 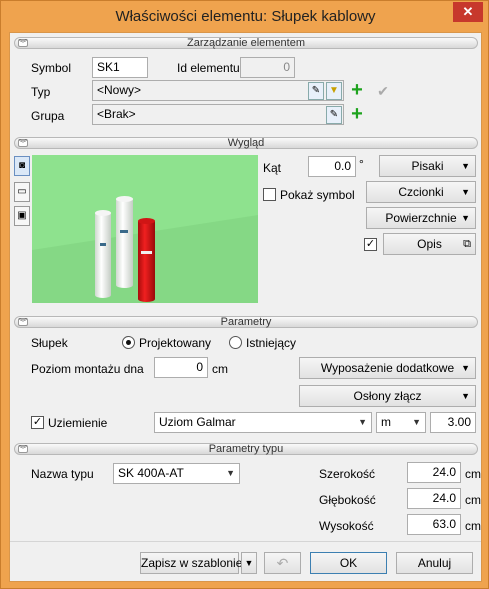 I want to click on depth-input: 24.0, so click(x=434, y=498).